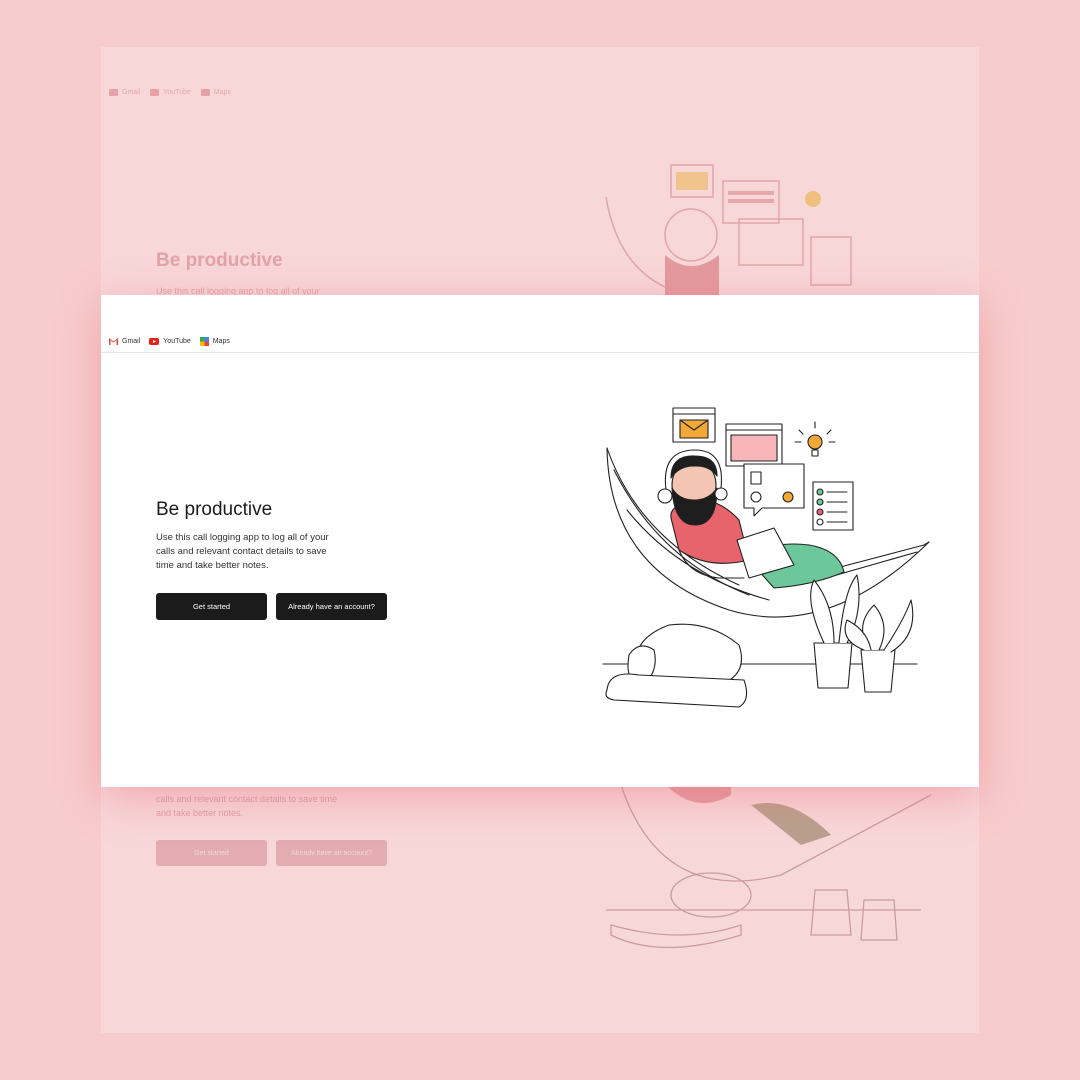  Describe the element at coordinates (214, 509) in the screenshot. I see `hero-title: Be productive` at that location.